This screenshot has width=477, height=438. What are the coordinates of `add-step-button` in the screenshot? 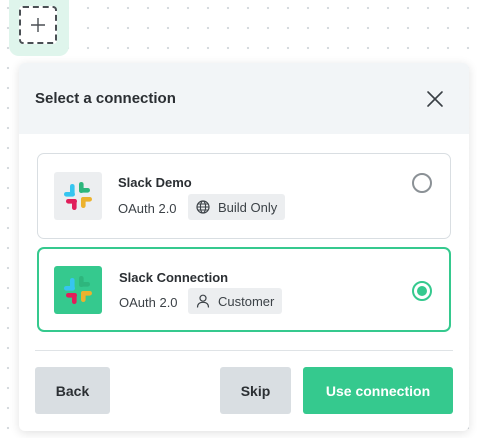 It's located at (38, 25).